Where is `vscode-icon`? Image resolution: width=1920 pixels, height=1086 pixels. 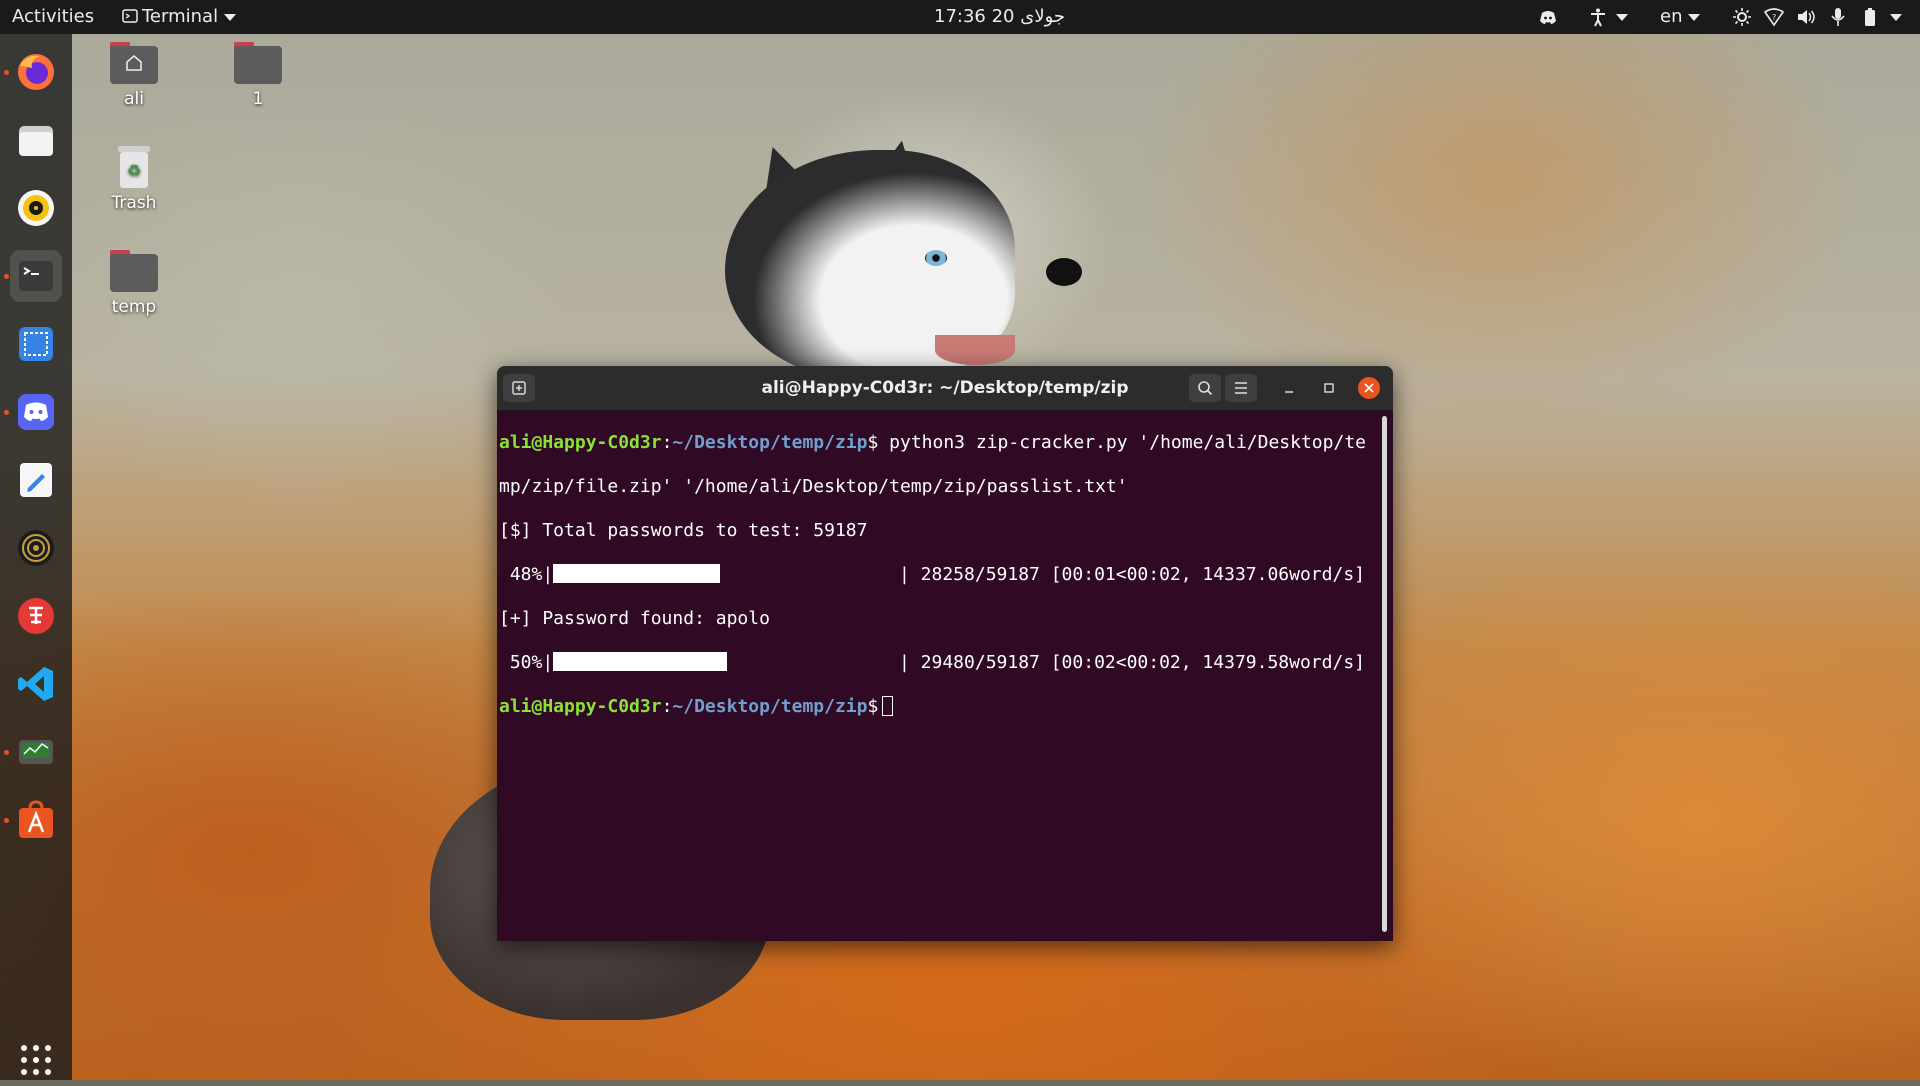 vscode-icon is located at coordinates (35, 684).